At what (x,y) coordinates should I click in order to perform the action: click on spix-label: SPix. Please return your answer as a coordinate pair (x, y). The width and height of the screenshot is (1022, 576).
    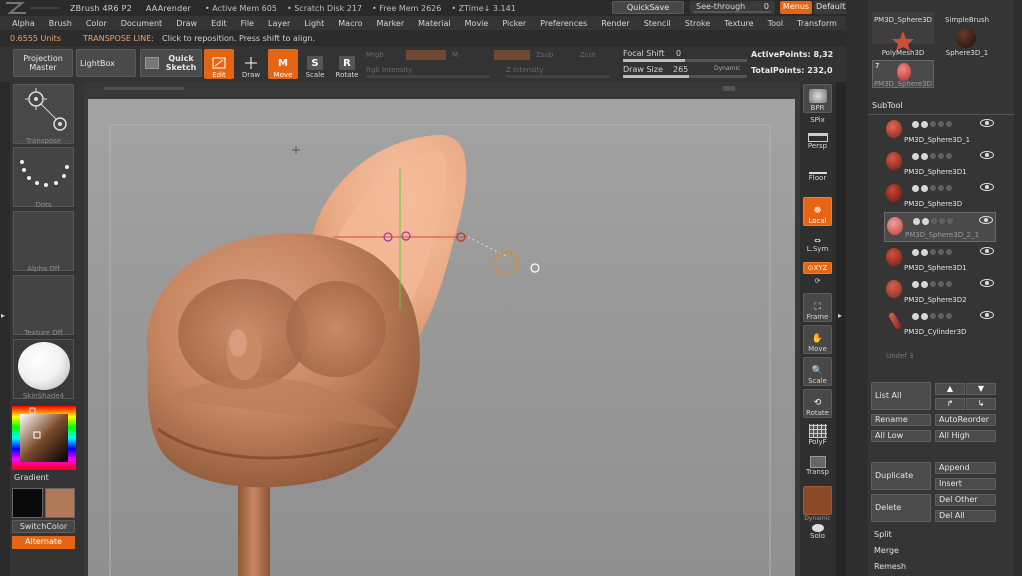
    Looking at the image, I should click on (817, 120).